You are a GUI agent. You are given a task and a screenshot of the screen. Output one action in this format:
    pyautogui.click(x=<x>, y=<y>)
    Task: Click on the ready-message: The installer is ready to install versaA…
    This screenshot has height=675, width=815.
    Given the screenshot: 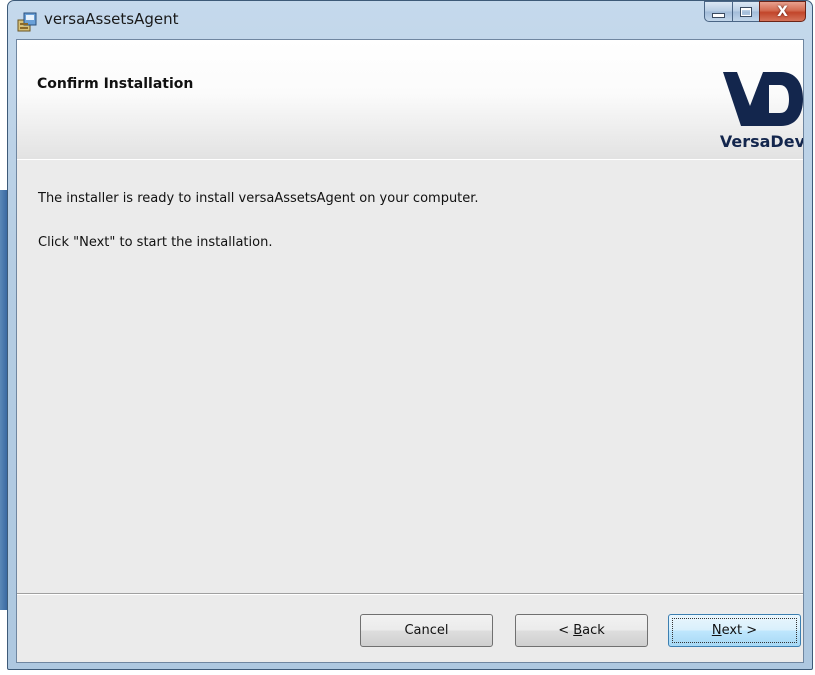 What is the action you would take?
    pyautogui.click(x=258, y=198)
    